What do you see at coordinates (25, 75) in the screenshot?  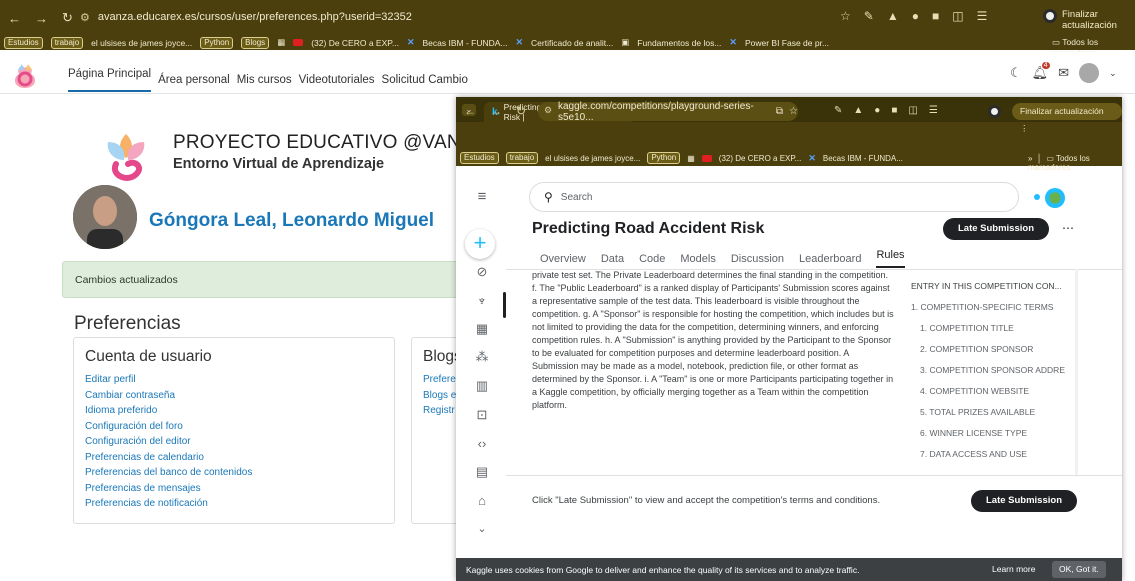 I see `moodle-site-logo-icon` at bounding box center [25, 75].